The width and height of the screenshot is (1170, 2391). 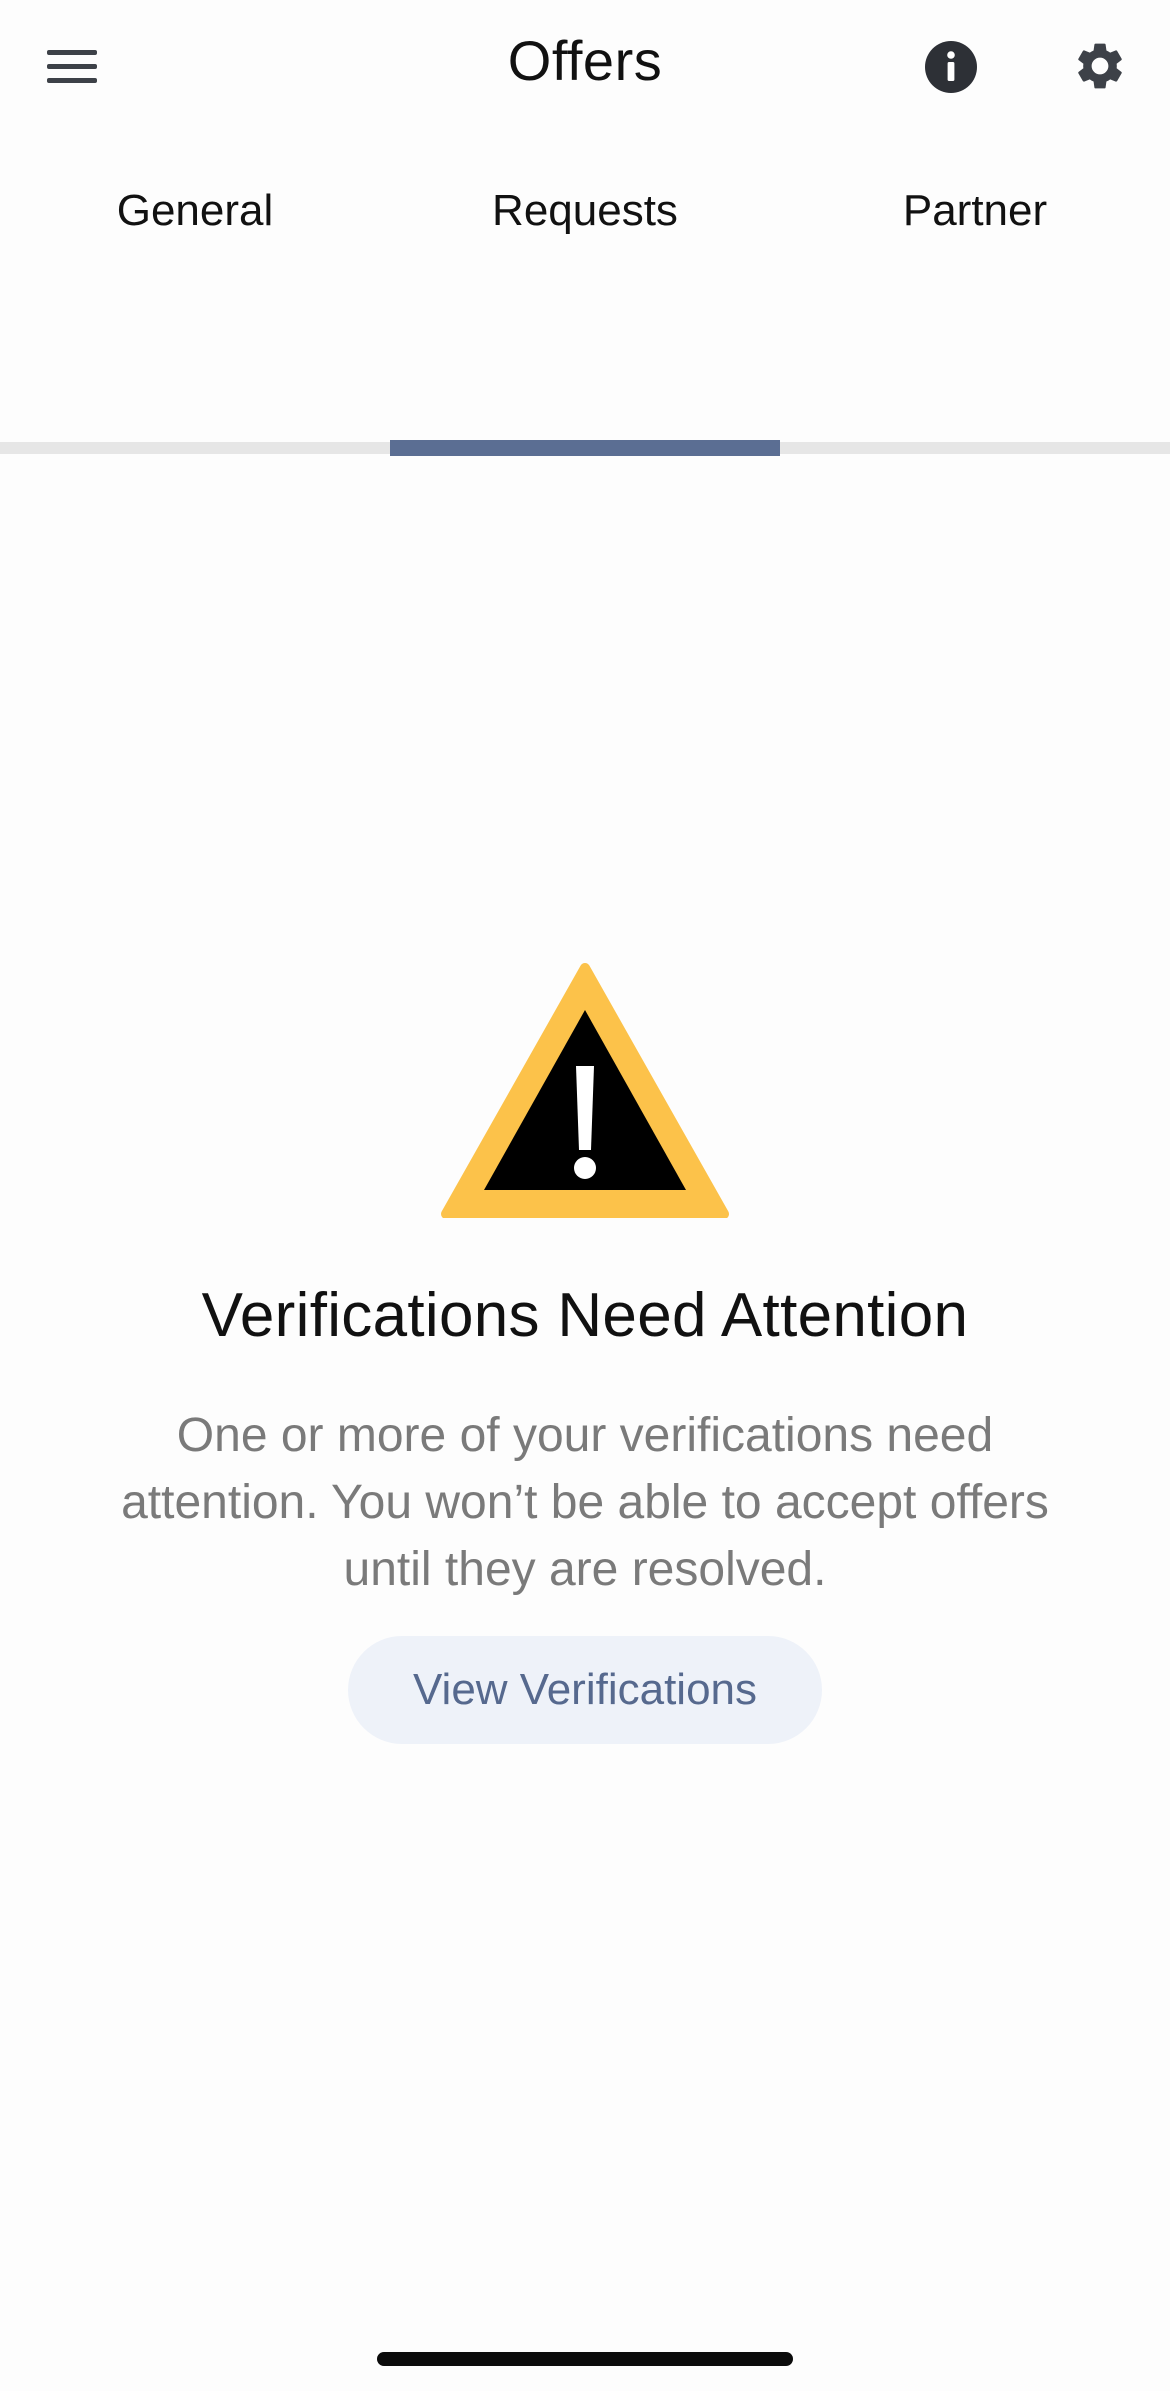 What do you see at coordinates (585, 448) in the screenshot?
I see `active-tab-indicator` at bounding box center [585, 448].